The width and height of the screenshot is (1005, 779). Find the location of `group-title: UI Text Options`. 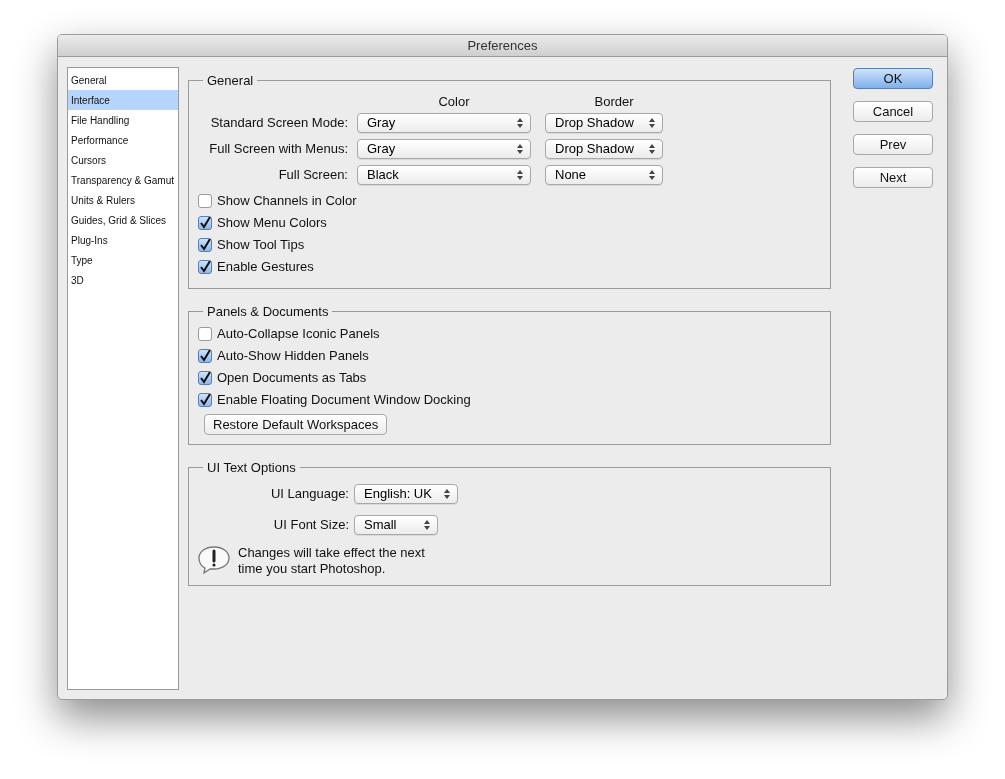

group-title: UI Text Options is located at coordinates (251, 467).